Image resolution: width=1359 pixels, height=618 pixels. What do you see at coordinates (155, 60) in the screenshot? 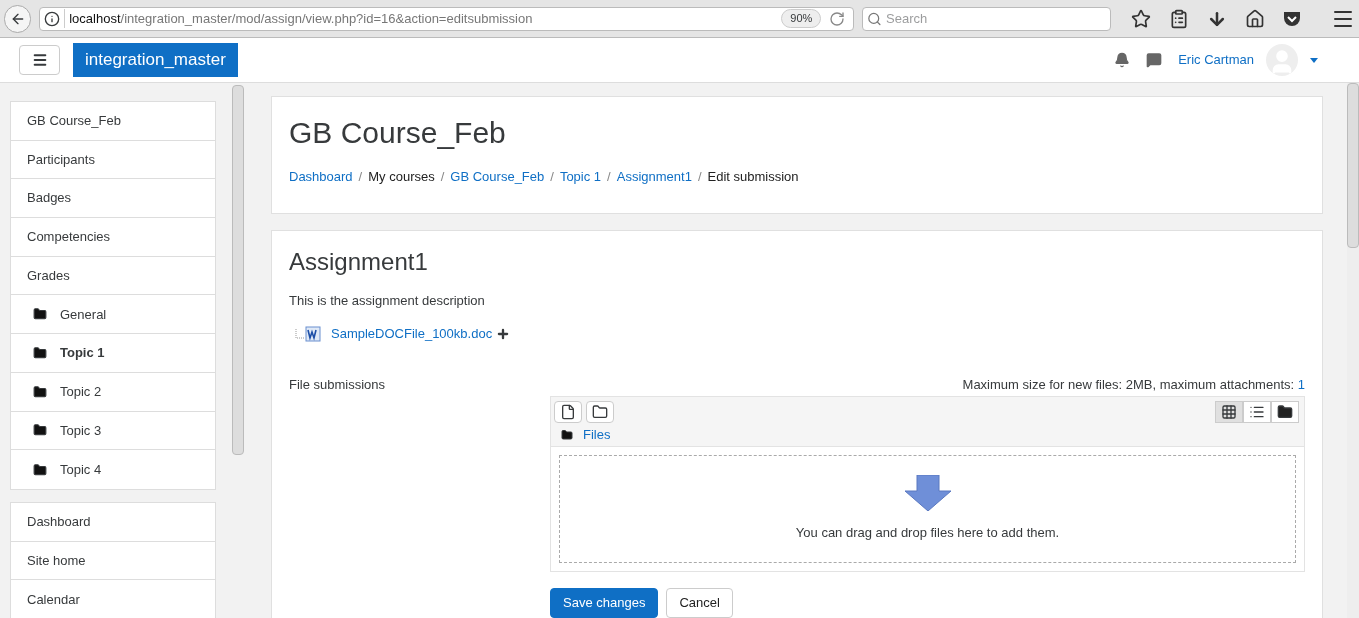
I see `site-name-link: integration_master` at bounding box center [155, 60].